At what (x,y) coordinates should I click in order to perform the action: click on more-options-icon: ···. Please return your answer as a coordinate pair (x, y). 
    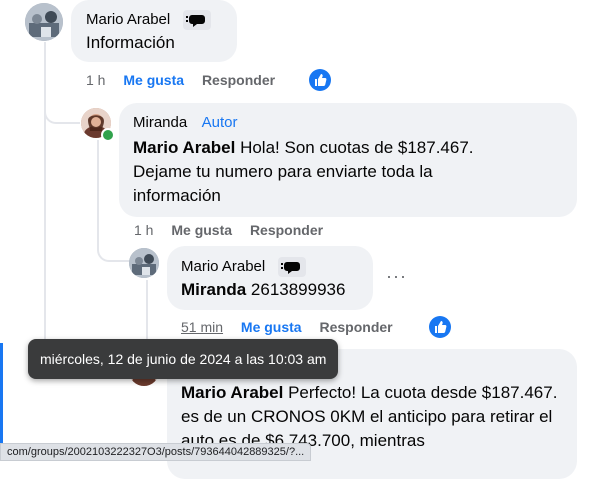
    Looking at the image, I should click on (396, 276).